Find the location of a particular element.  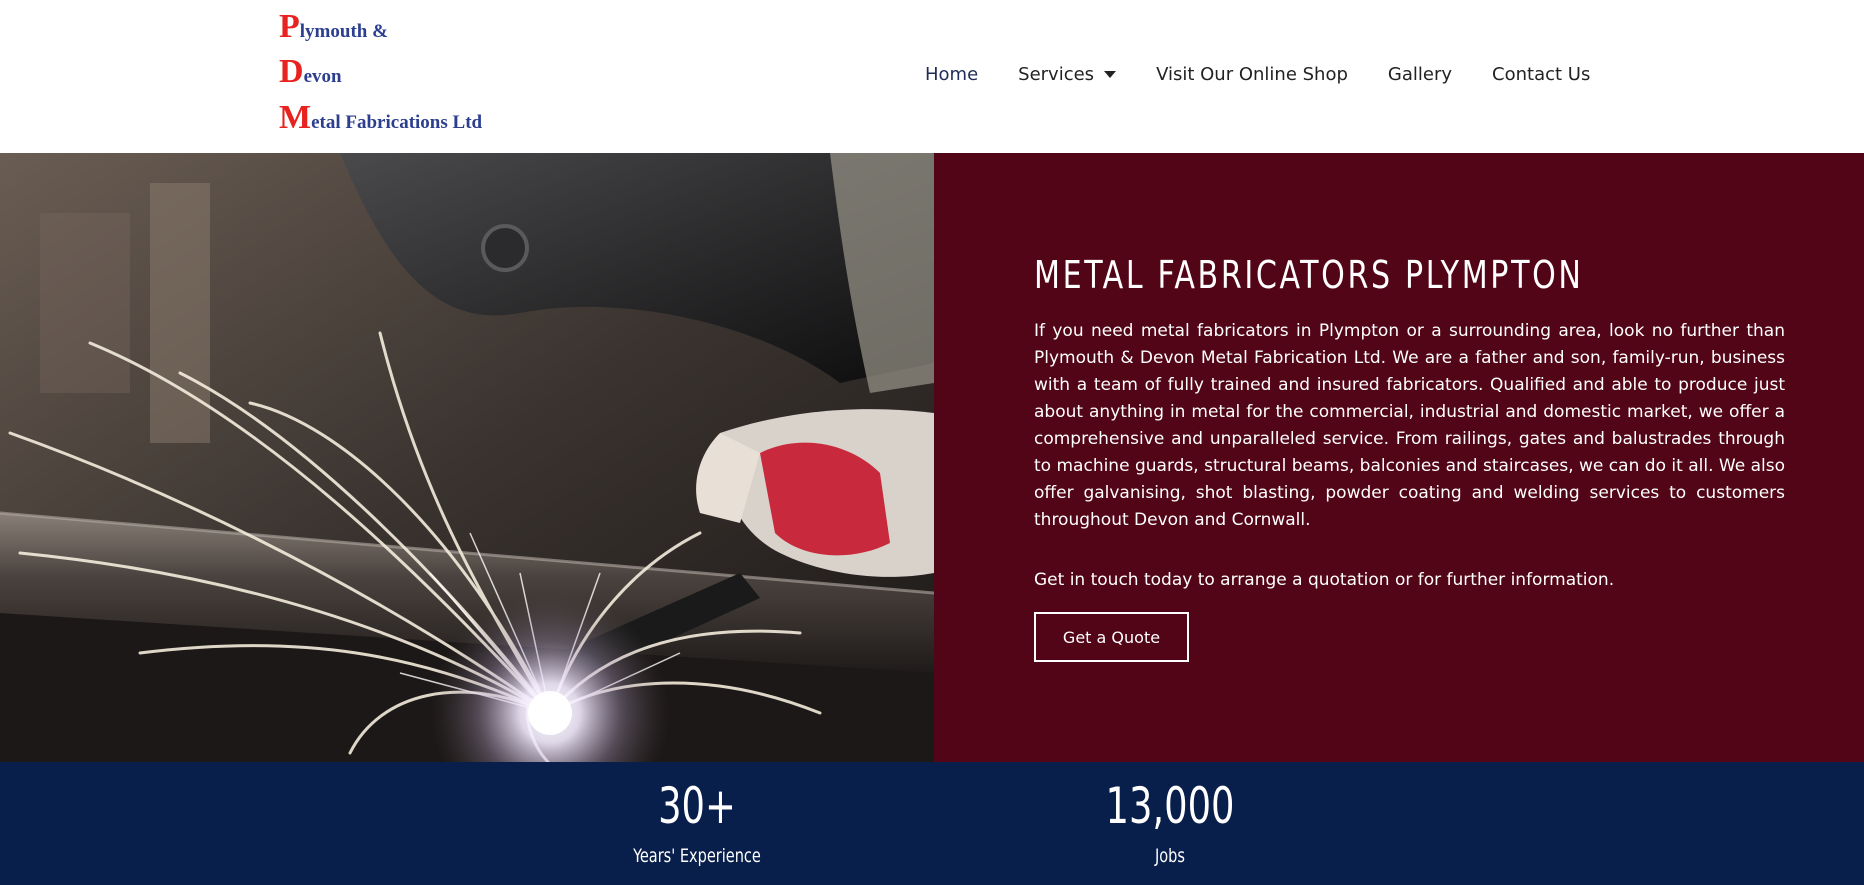

stats-bar: 30+ Years' Experience 13,000 Jobs is located at coordinates (932, 823).